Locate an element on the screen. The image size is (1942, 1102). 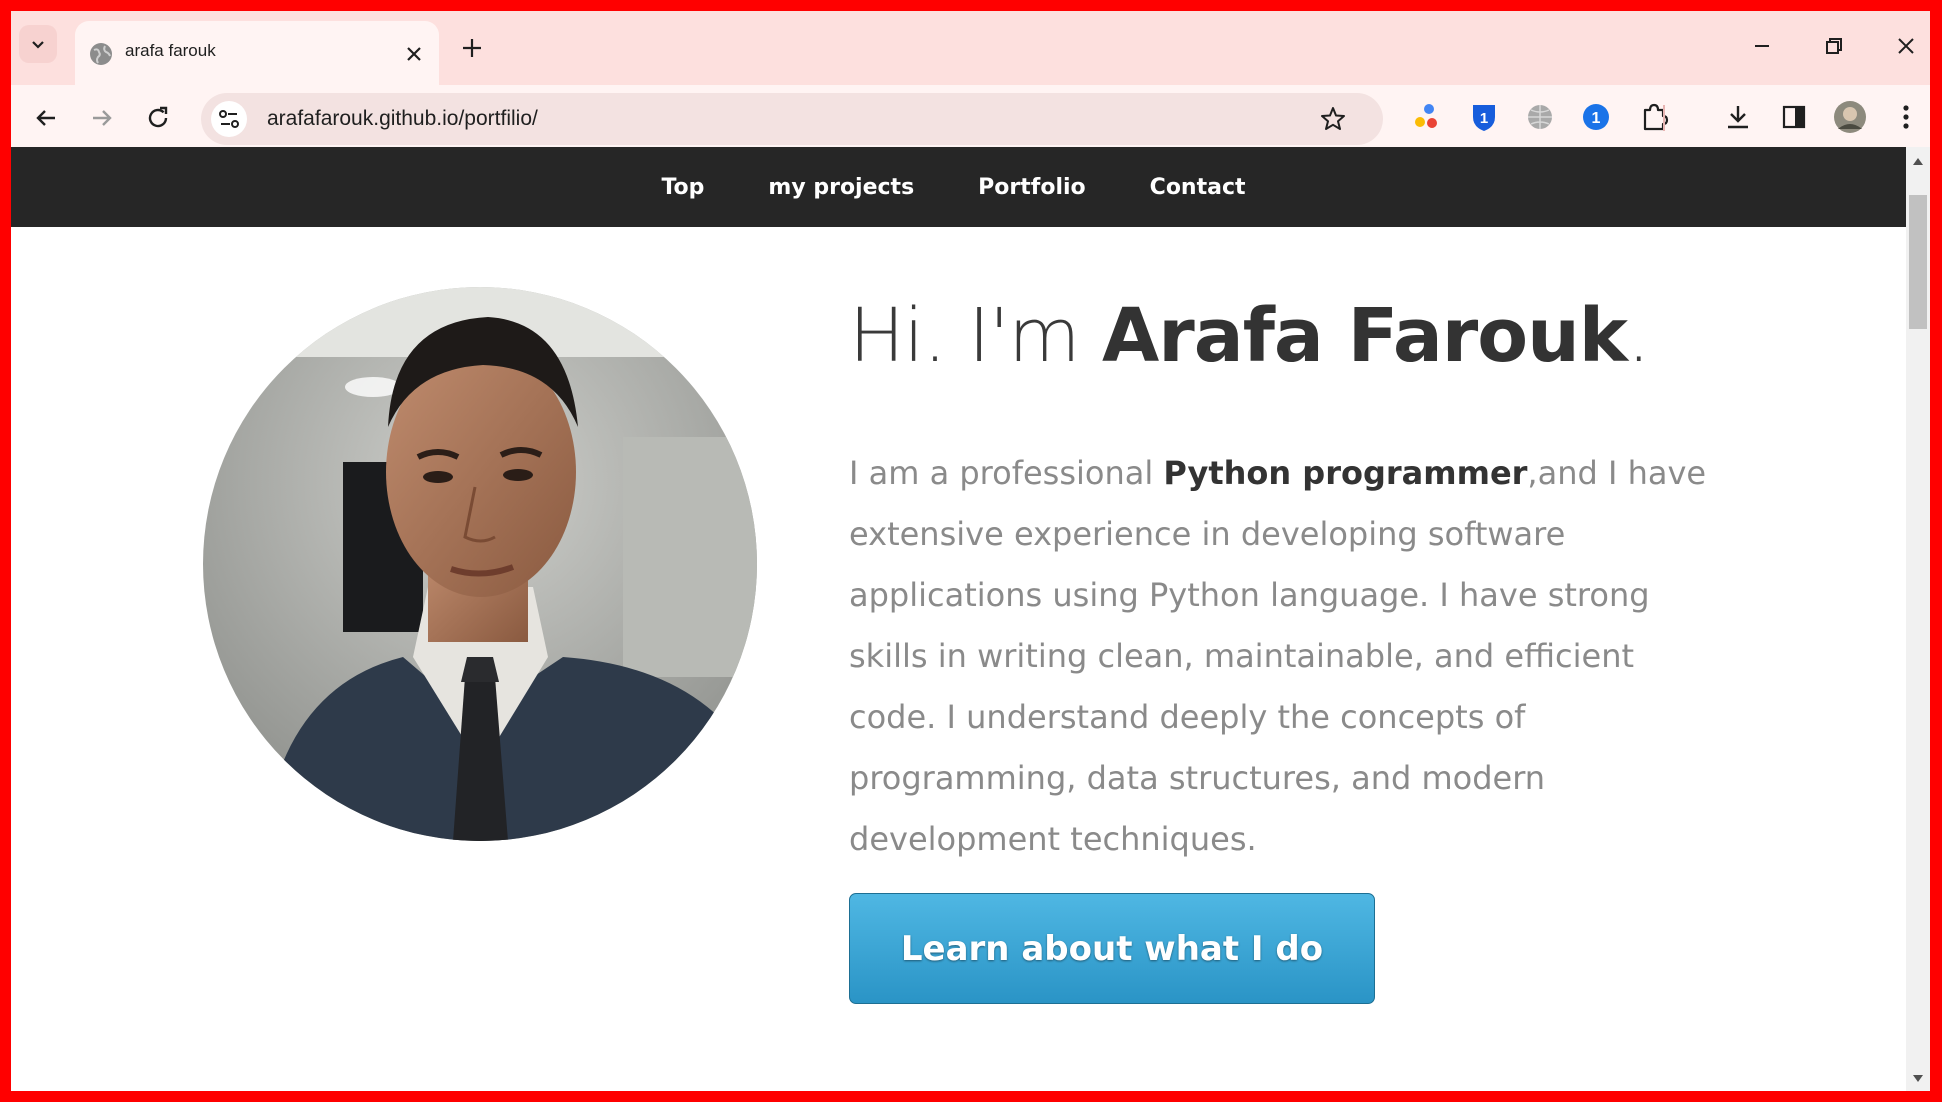
side-panel-icon is located at coordinates (1794, 117).